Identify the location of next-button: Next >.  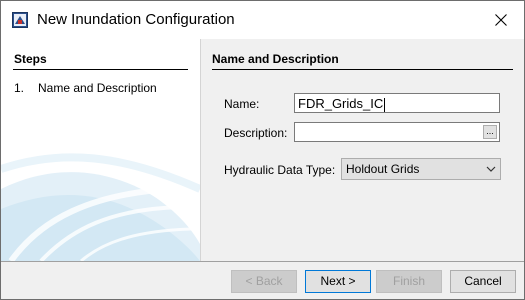
(338, 281).